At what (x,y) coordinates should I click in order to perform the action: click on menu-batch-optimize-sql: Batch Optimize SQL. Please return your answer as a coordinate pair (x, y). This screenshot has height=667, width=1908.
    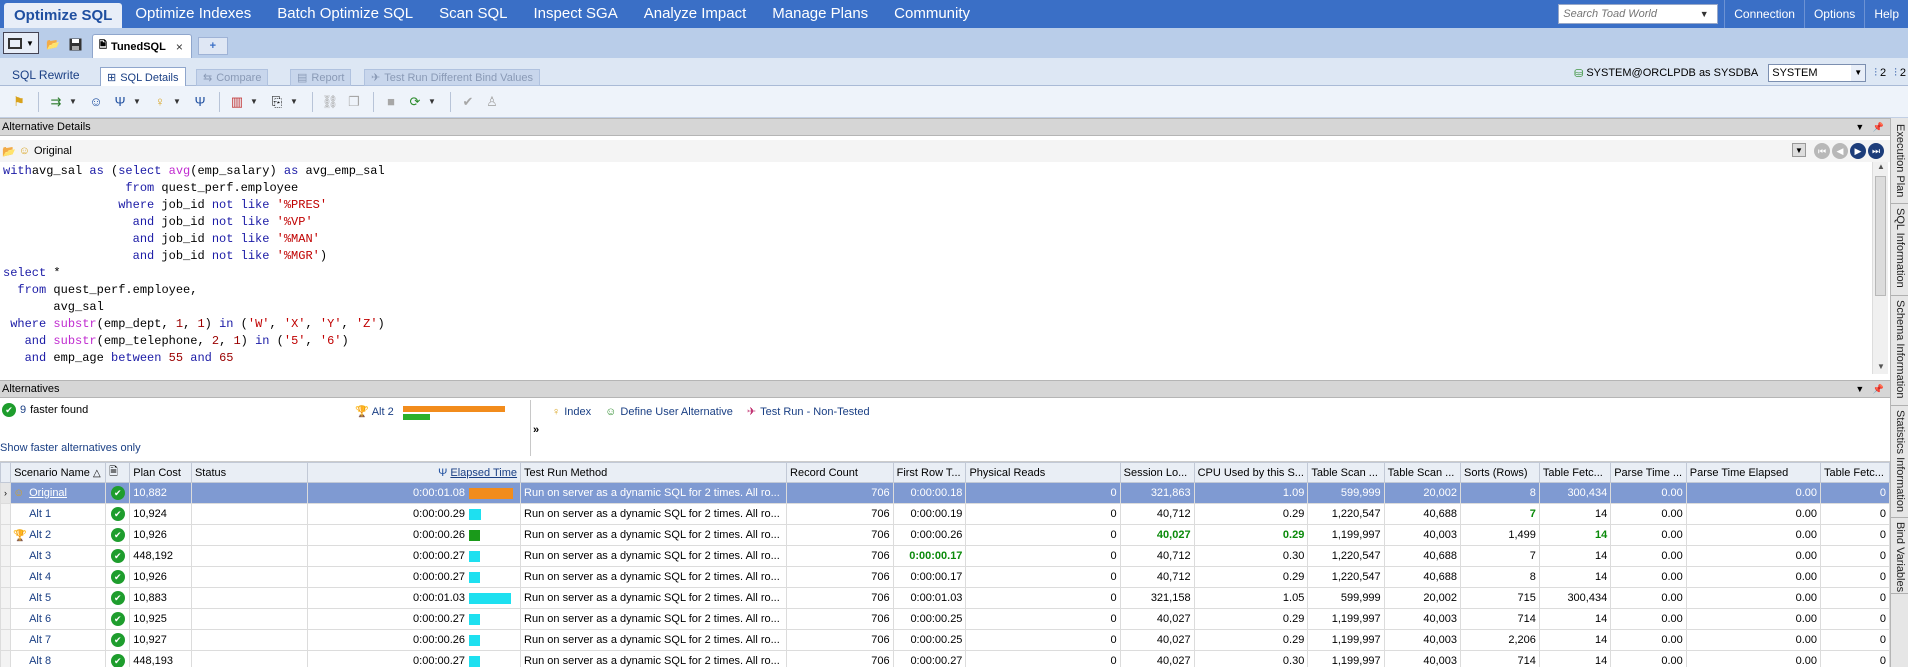
    Looking at the image, I should click on (345, 14).